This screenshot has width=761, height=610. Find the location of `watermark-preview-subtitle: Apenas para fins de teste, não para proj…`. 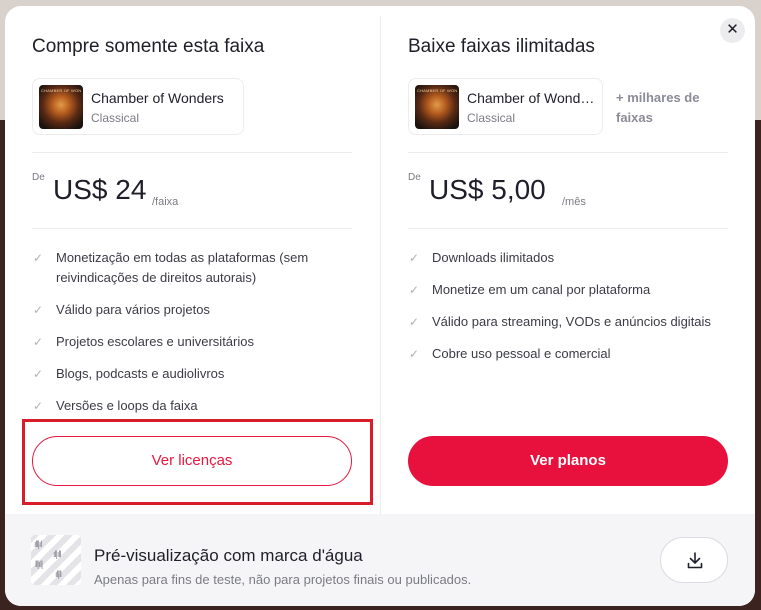

watermark-preview-subtitle: Apenas para fins de teste, não para proj… is located at coordinates (283, 579).